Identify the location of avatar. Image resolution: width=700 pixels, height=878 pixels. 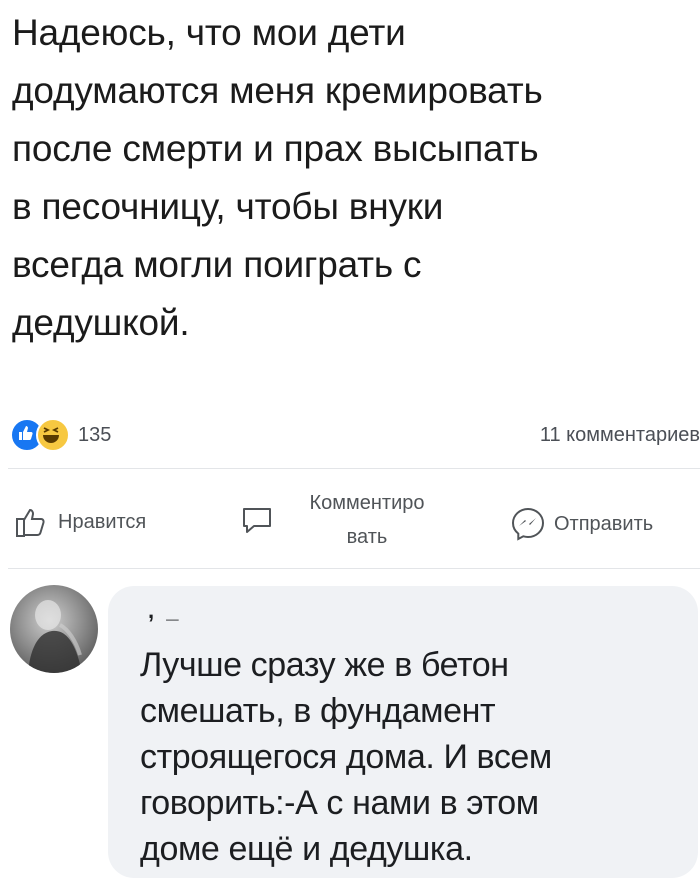
(54, 629).